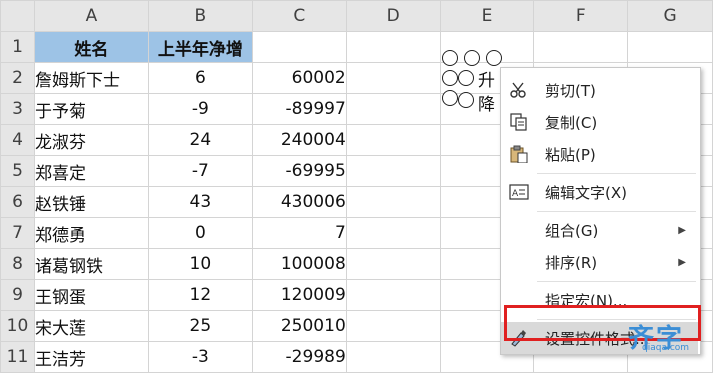  Describe the element at coordinates (571, 122) in the screenshot. I see `menu-label: 复制(C)` at that location.